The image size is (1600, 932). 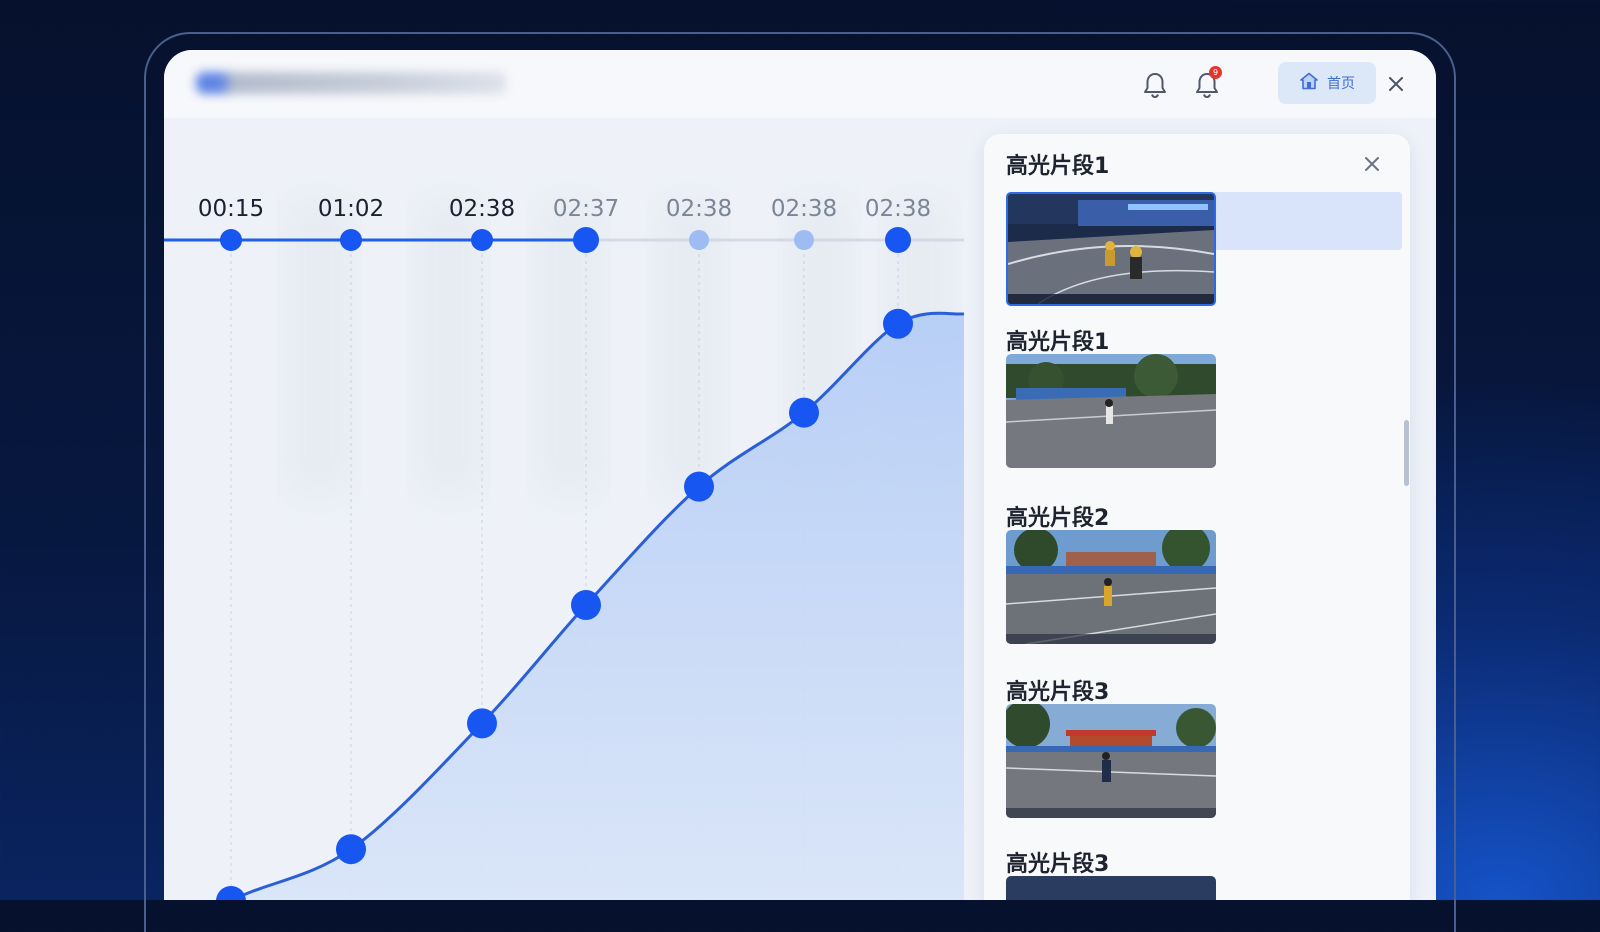 I want to click on clip-label: 高光片段1, so click(x=1058, y=342).